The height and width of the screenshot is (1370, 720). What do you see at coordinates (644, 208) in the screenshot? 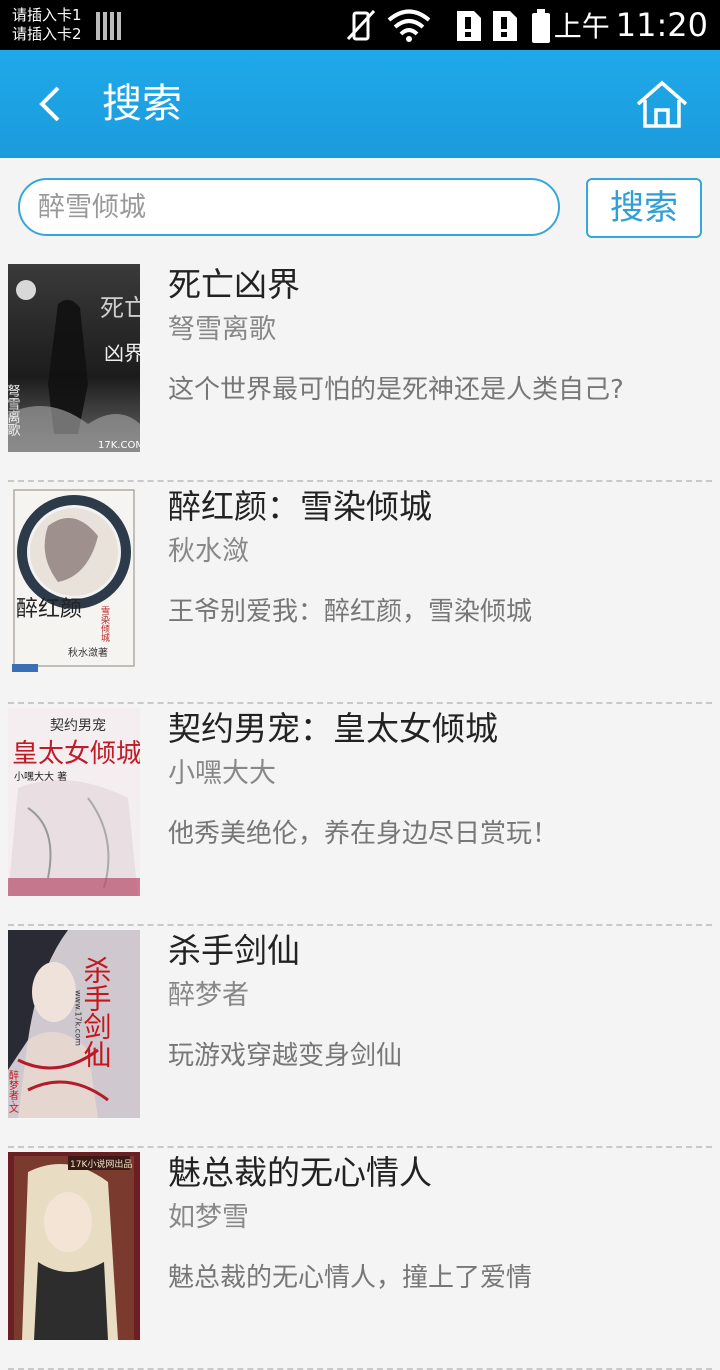
I see `search-button: 搜索` at bounding box center [644, 208].